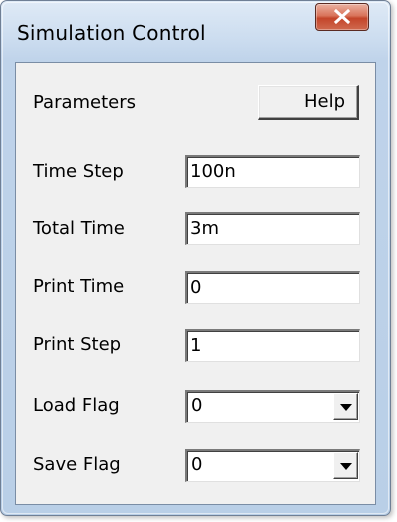 The width and height of the screenshot is (397, 522). I want to click on close-icon, so click(342, 16).